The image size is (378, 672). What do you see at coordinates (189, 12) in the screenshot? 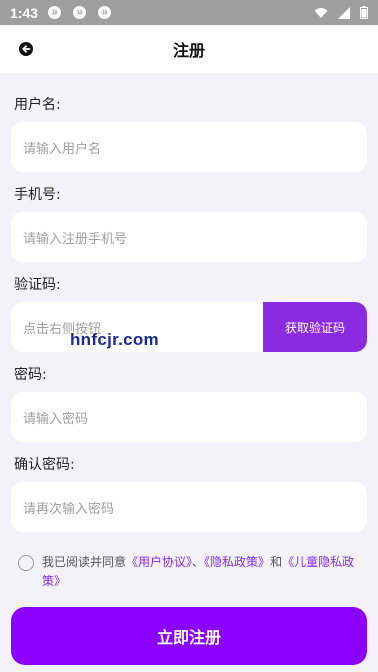
I see `status-bar: 1:43 ⑩ ⑩ ⑩` at bounding box center [189, 12].